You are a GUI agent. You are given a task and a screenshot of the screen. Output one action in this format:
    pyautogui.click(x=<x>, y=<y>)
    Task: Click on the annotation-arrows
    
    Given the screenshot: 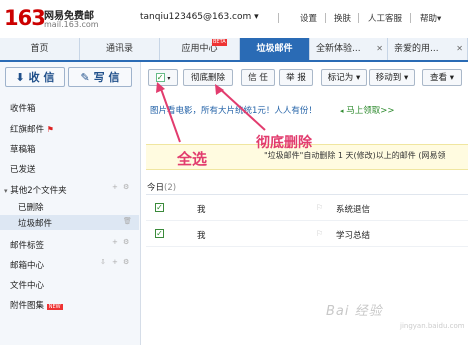 What is the action you would take?
    pyautogui.click(x=211, y=112)
    